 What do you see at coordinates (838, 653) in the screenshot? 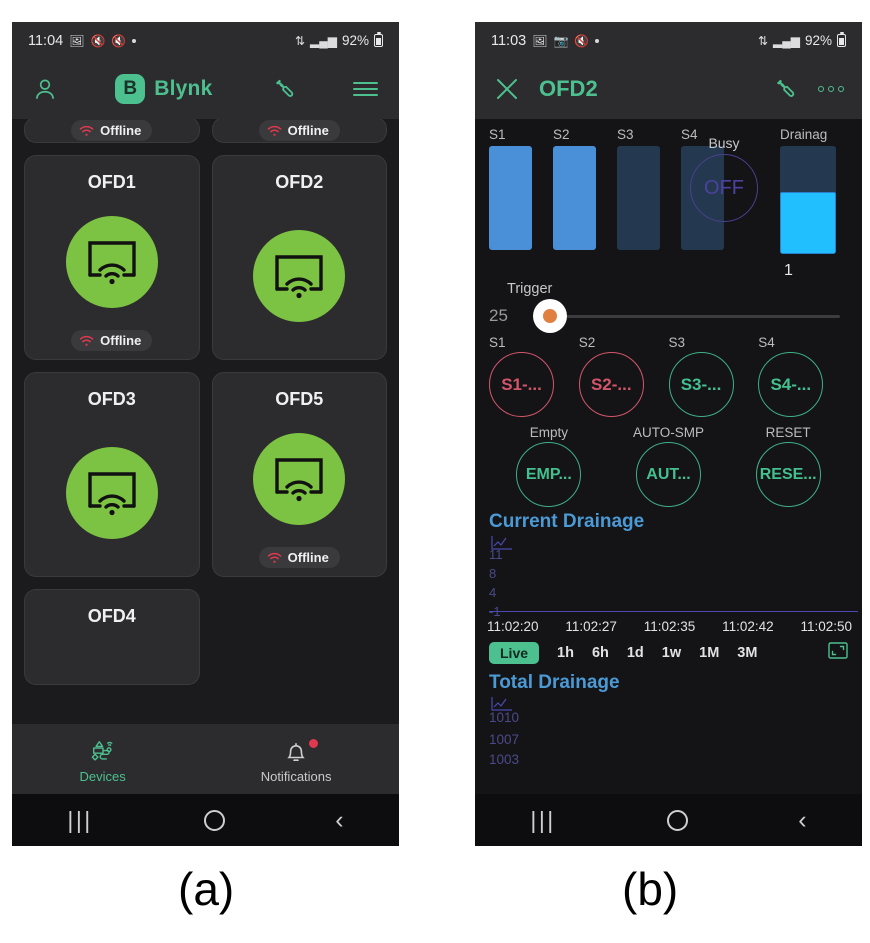
I see `expand-icon` at bounding box center [838, 653].